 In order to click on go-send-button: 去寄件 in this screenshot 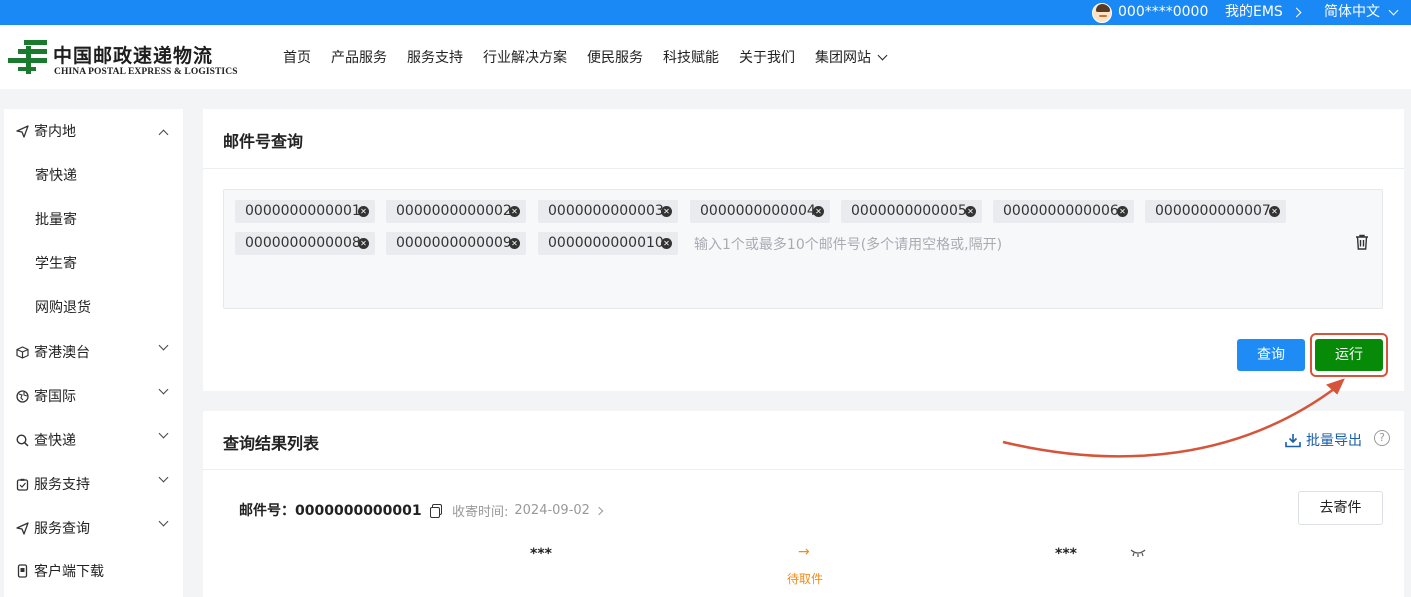, I will do `click(1340, 508)`.